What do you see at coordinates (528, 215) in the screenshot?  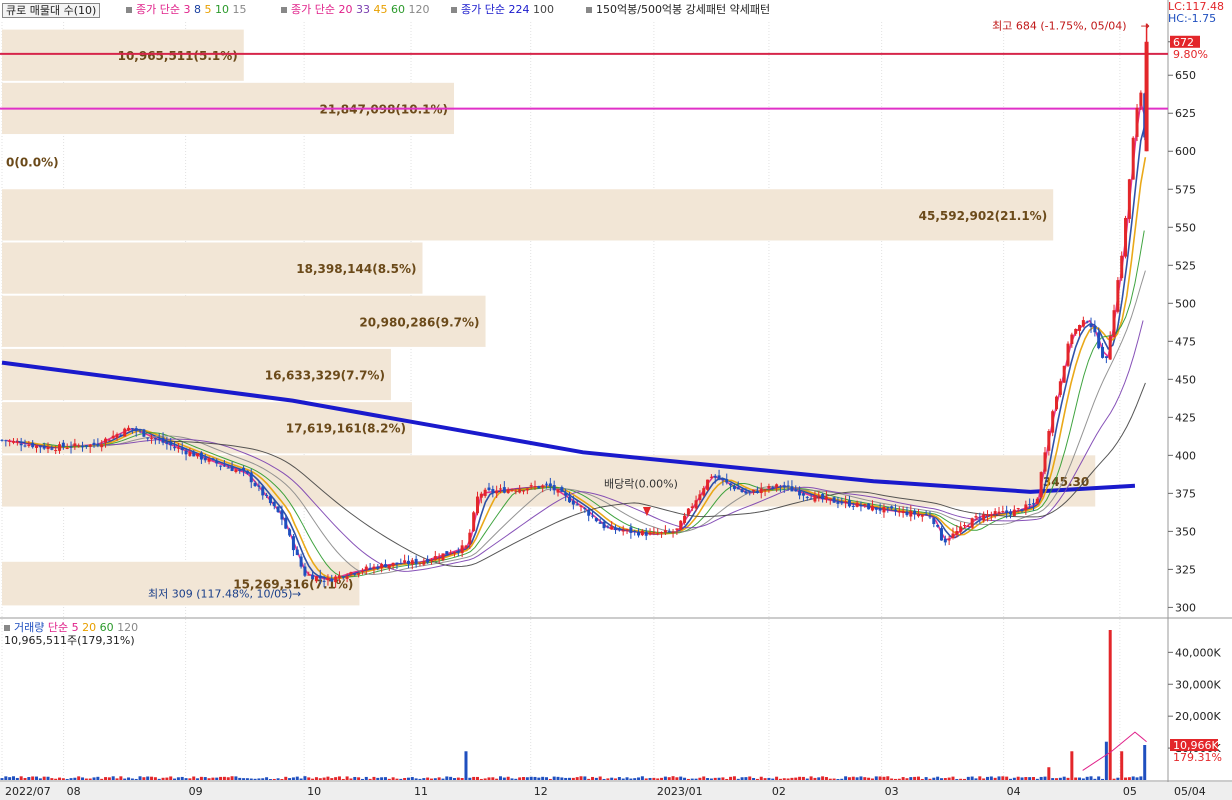 I see `volume-profile-bar` at bounding box center [528, 215].